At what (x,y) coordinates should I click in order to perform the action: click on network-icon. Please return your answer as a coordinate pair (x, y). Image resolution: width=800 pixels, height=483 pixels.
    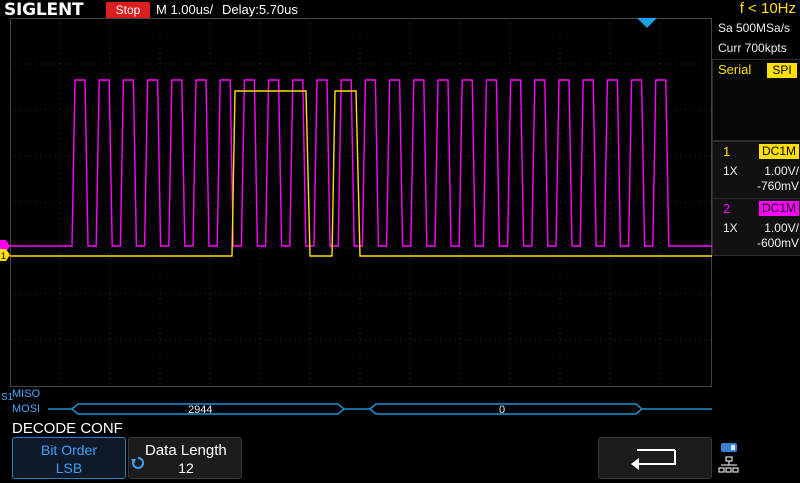
    Looking at the image, I should click on (728, 464).